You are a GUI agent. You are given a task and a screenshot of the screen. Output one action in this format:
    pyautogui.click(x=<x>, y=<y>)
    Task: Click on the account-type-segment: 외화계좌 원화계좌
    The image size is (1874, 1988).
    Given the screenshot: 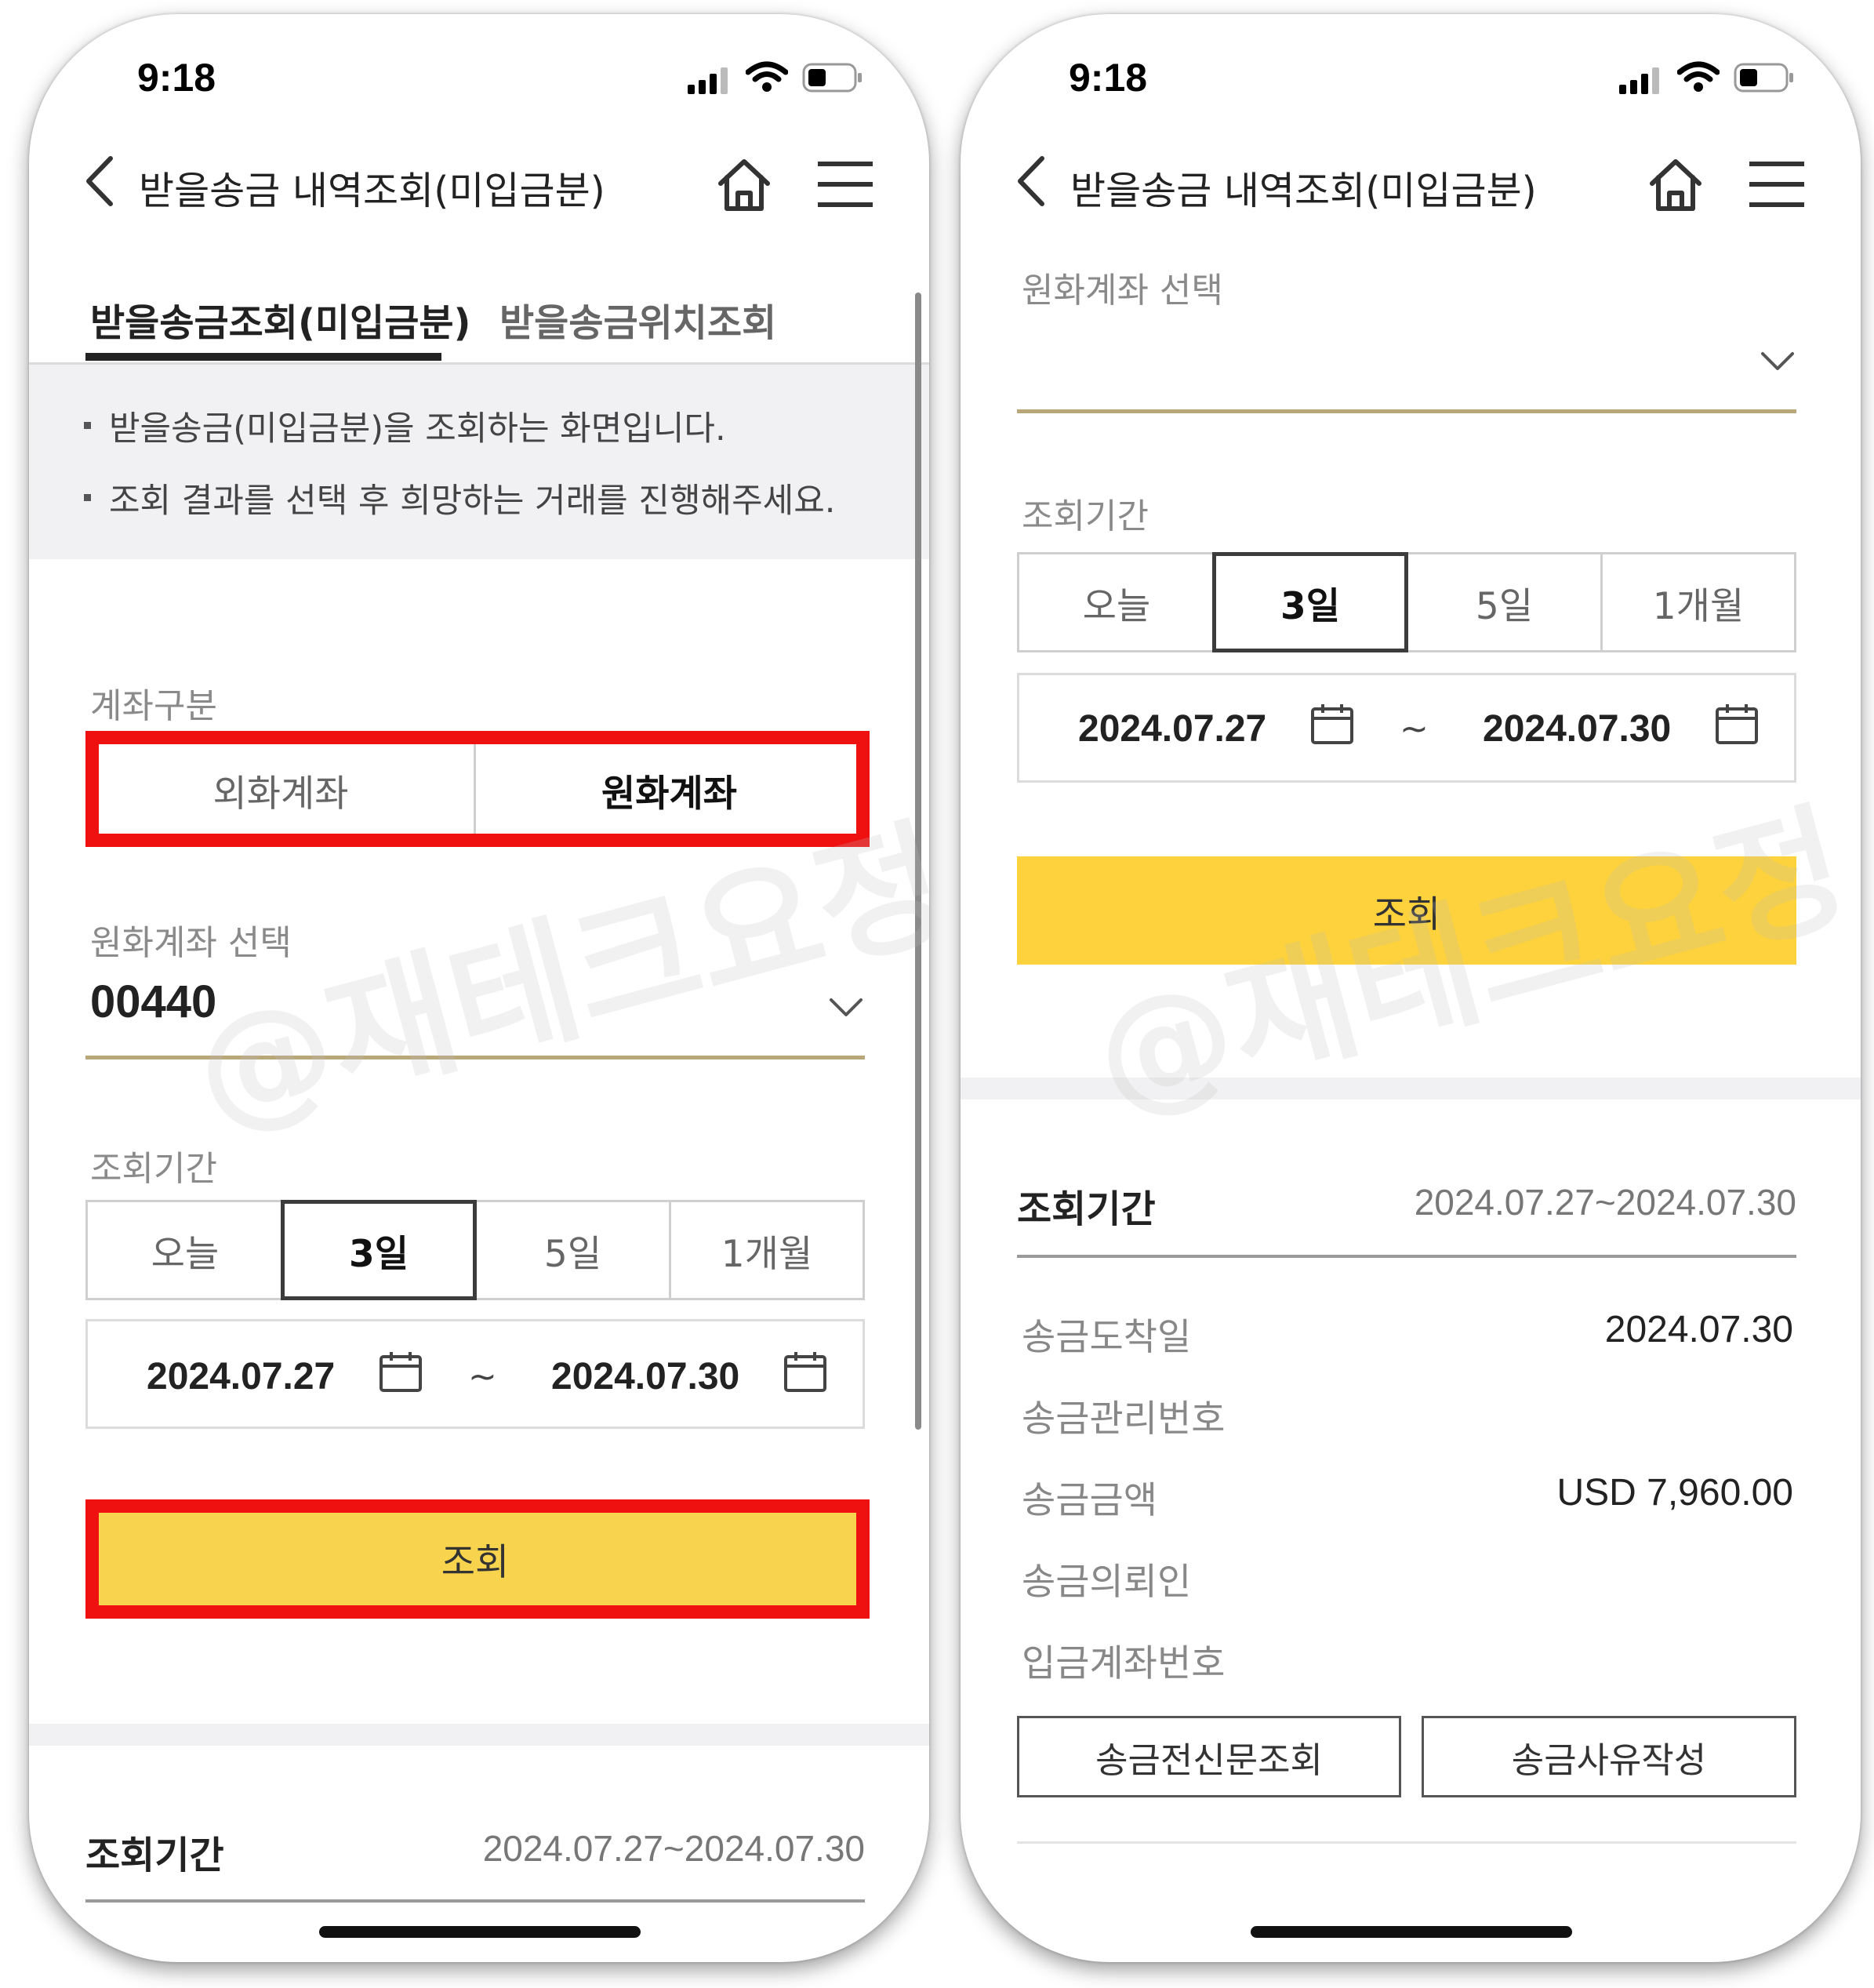 What is the action you would take?
    pyautogui.click(x=475, y=789)
    